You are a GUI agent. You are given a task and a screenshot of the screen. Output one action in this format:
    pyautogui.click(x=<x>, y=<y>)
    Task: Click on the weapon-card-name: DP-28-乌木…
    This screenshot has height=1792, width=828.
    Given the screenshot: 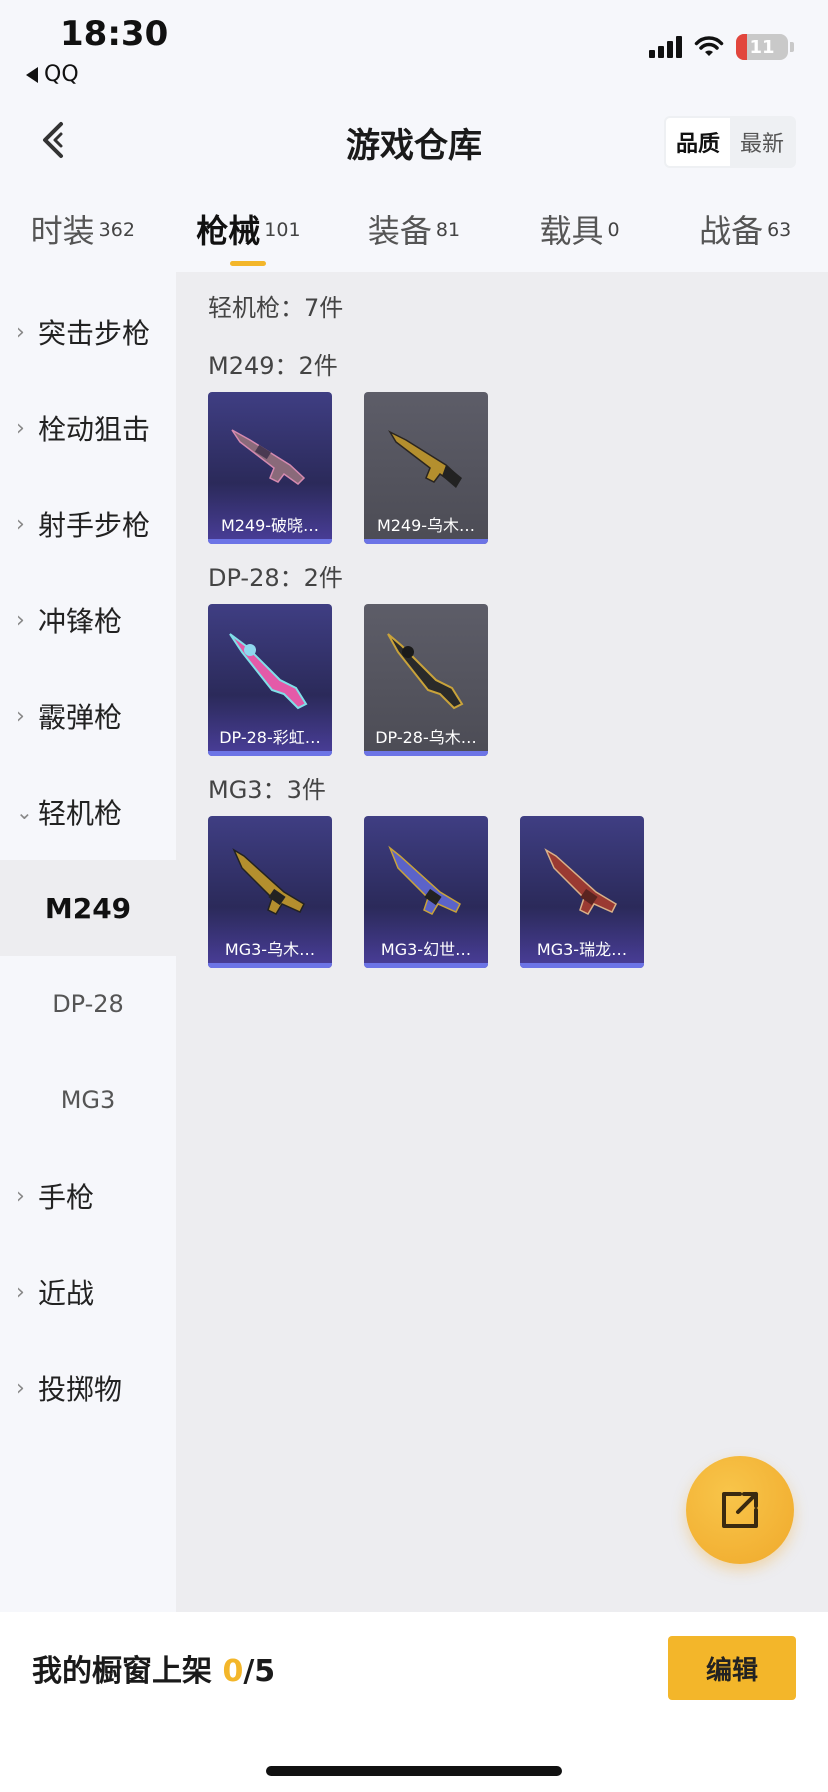 What is the action you would take?
    pyautogui.click(x=426, y=737)
    